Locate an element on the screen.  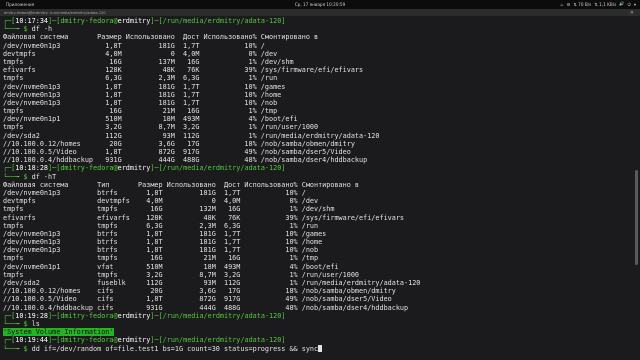
settings-icon: ⚙ is located at coordinates (569, 4).